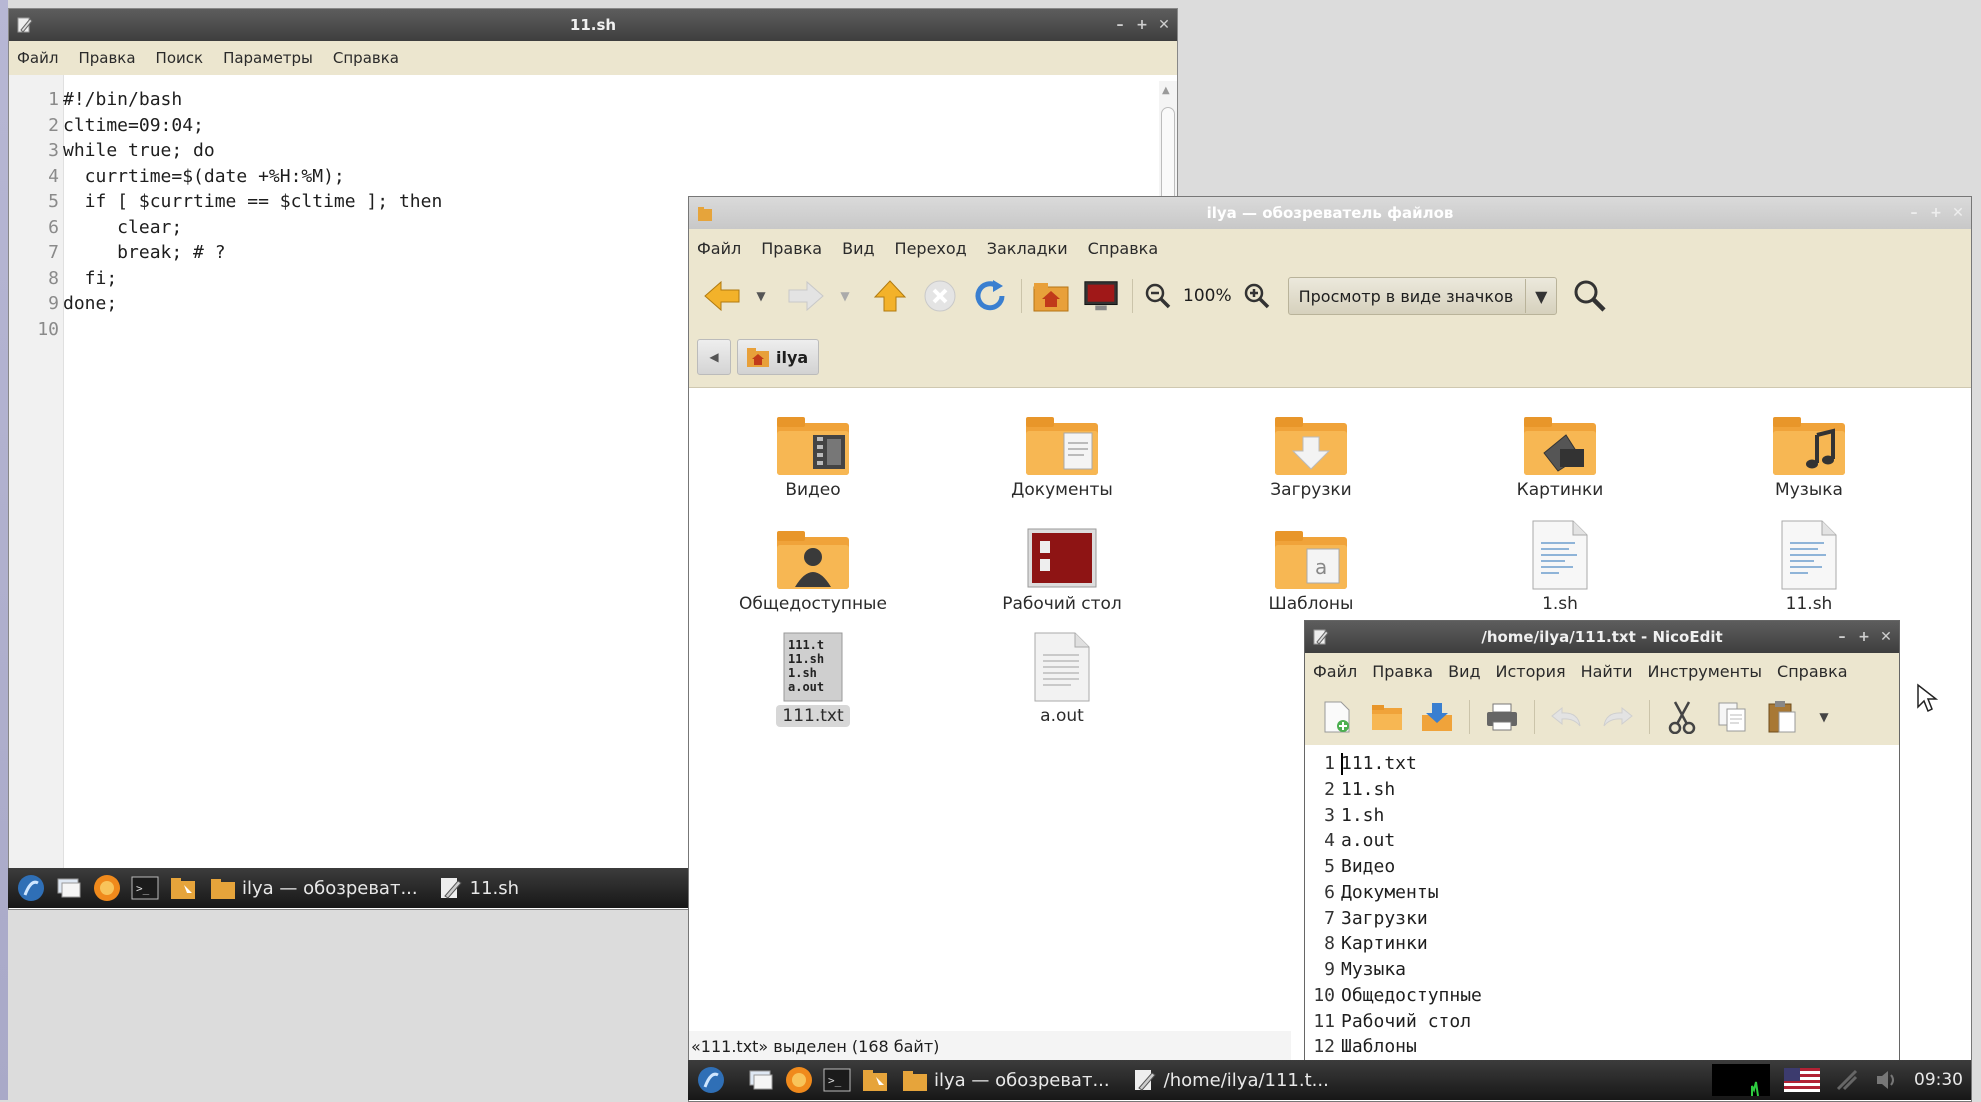 Image resolution: width=1981 pixels, height=1102 pixels. Describe the element at coordinates (1311, 571) in the screenshot. I see `file-item: a Шаблоны` at that location.